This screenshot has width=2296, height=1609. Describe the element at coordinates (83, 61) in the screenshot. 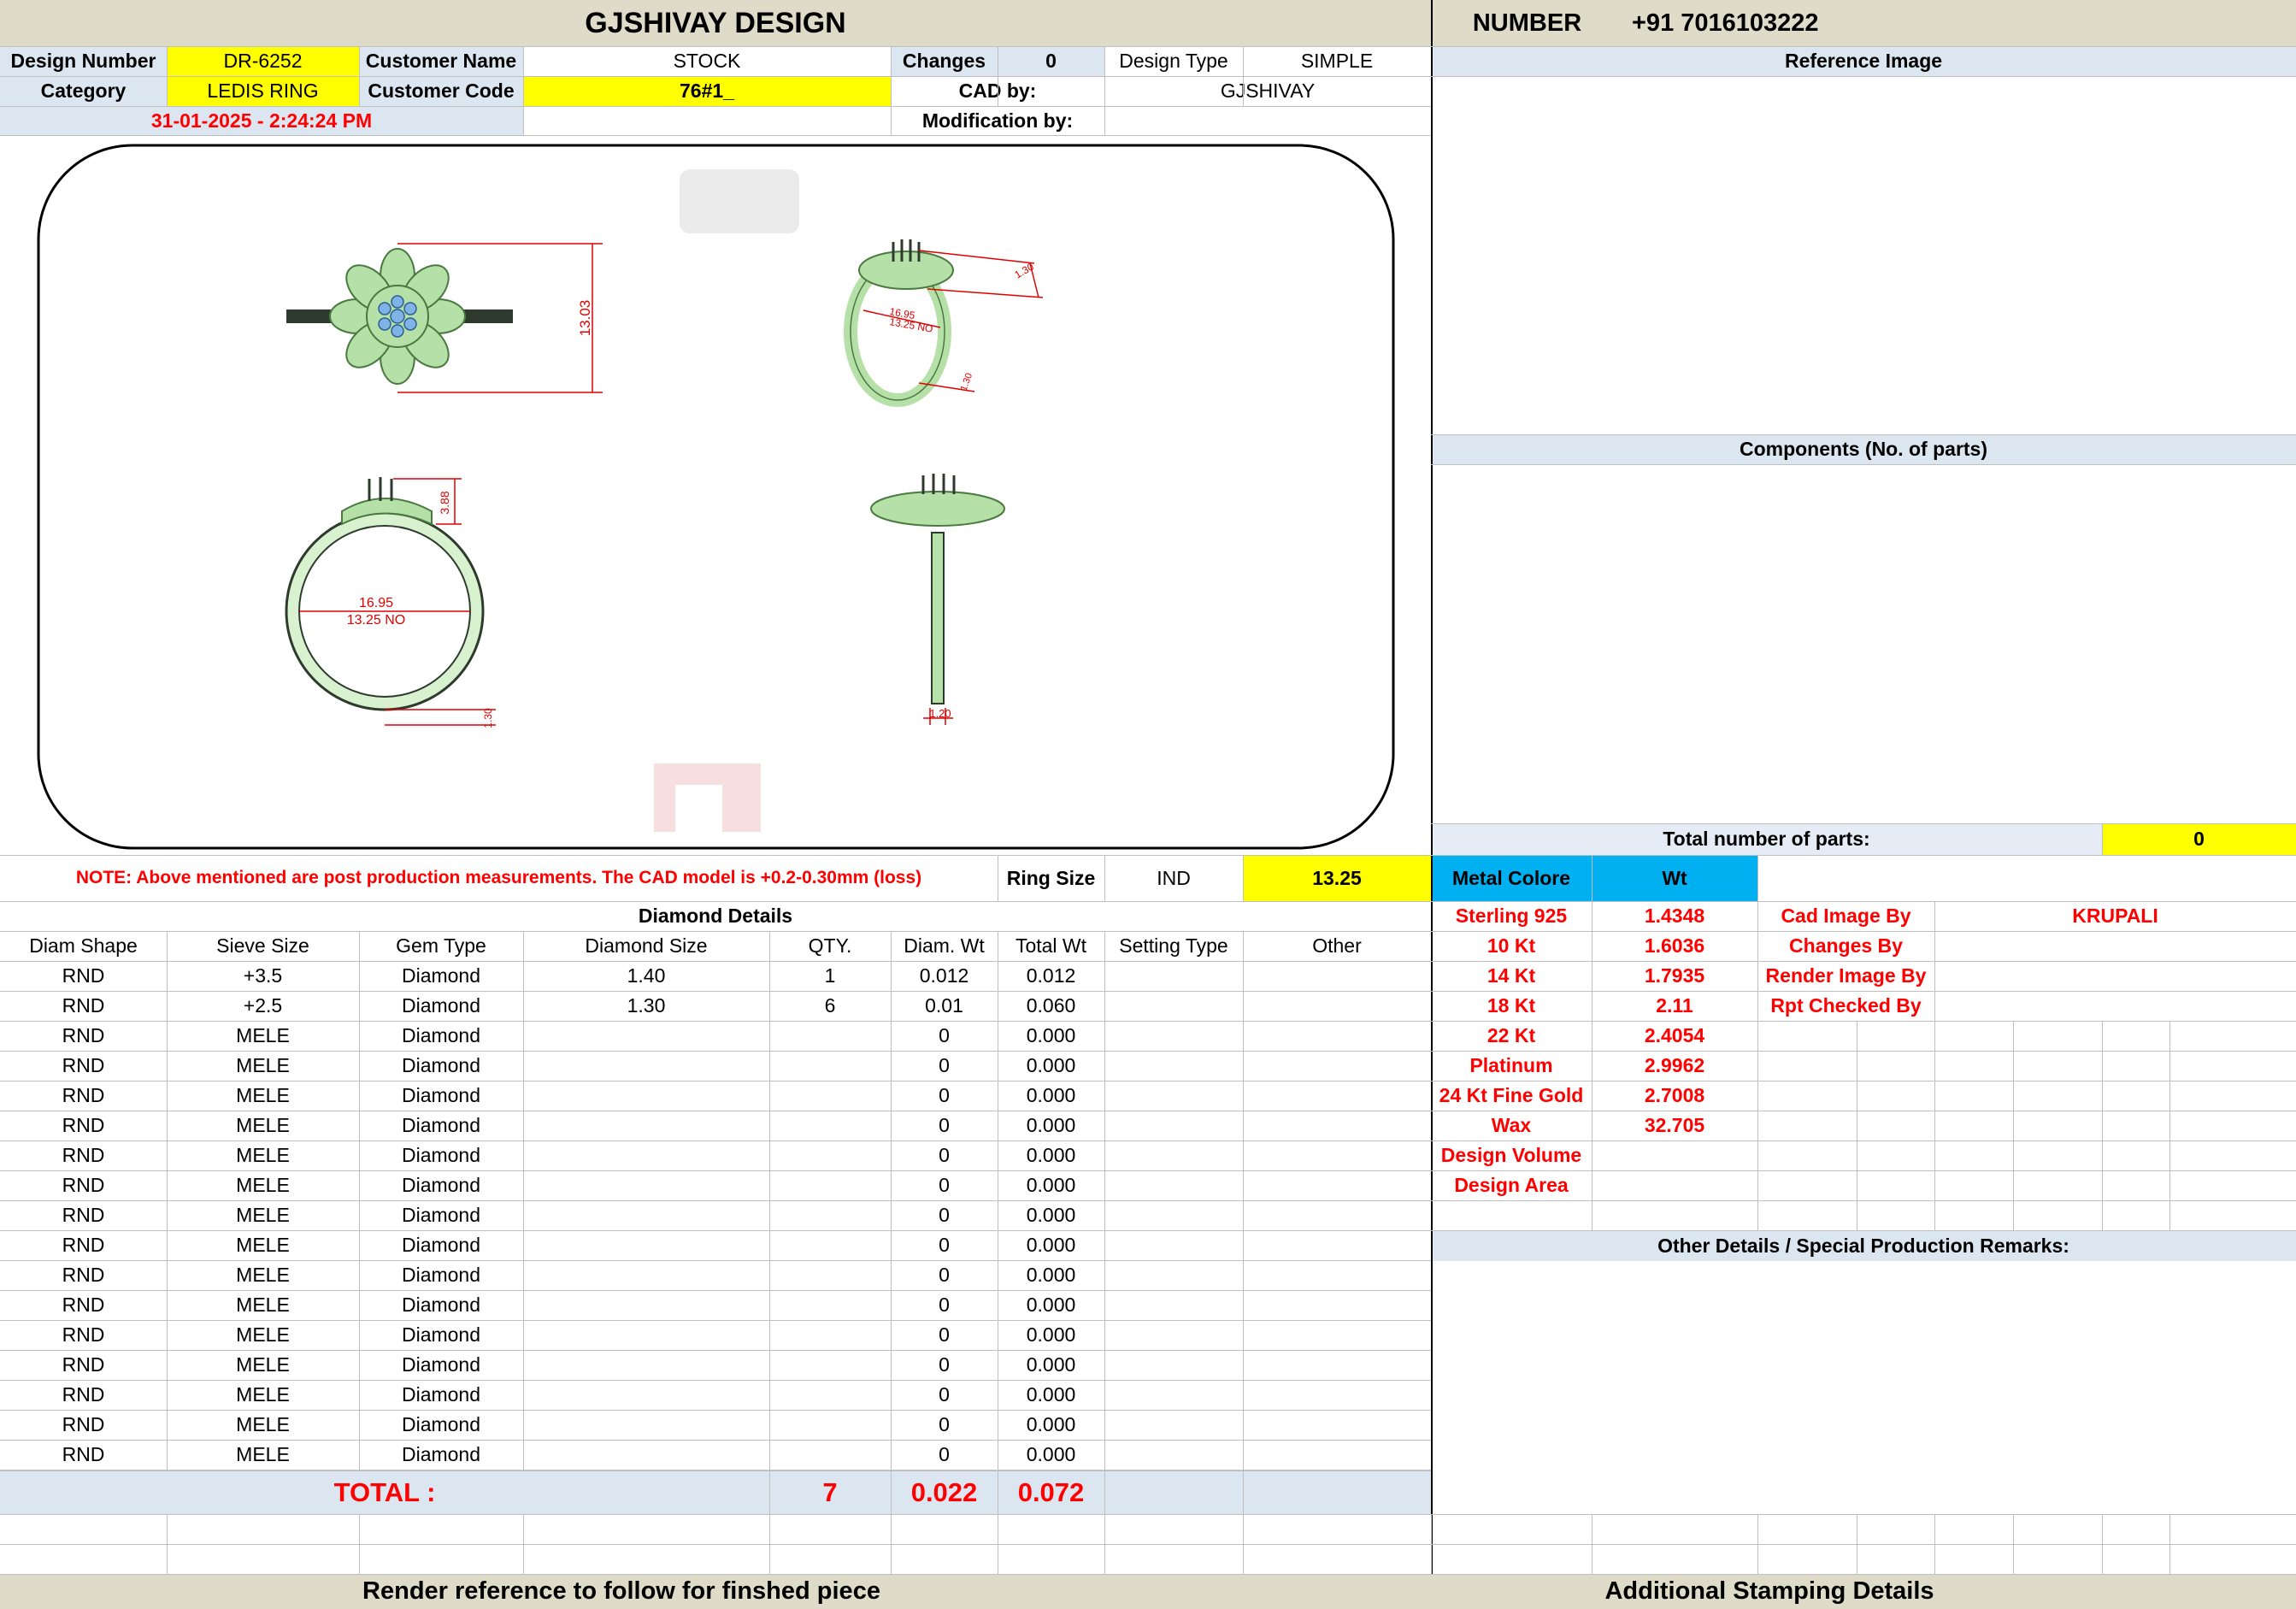

I see `design-number-label: Design Number` at that location.